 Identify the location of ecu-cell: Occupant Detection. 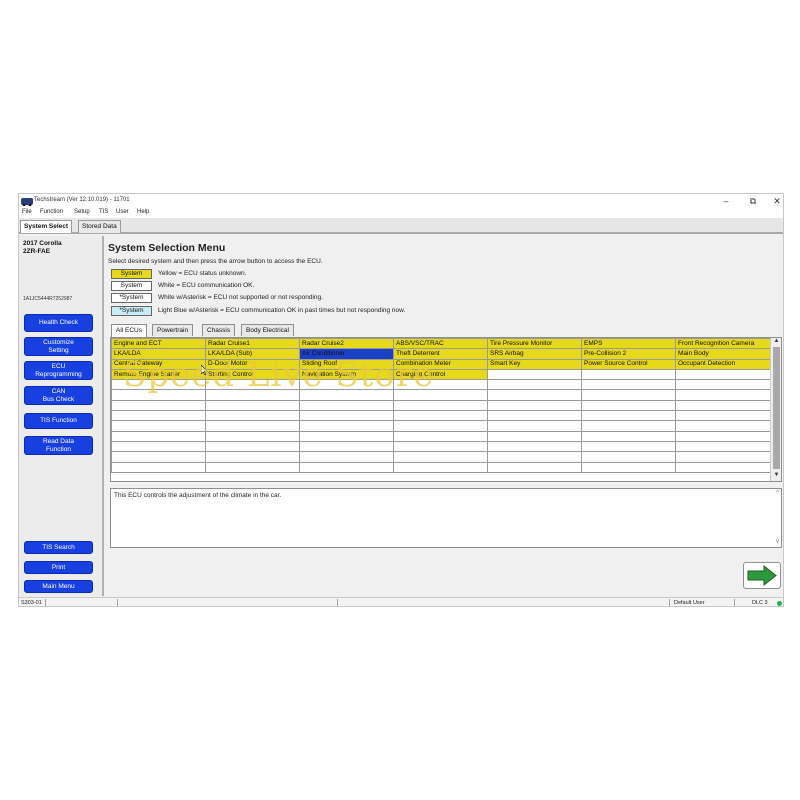
(723, 364).